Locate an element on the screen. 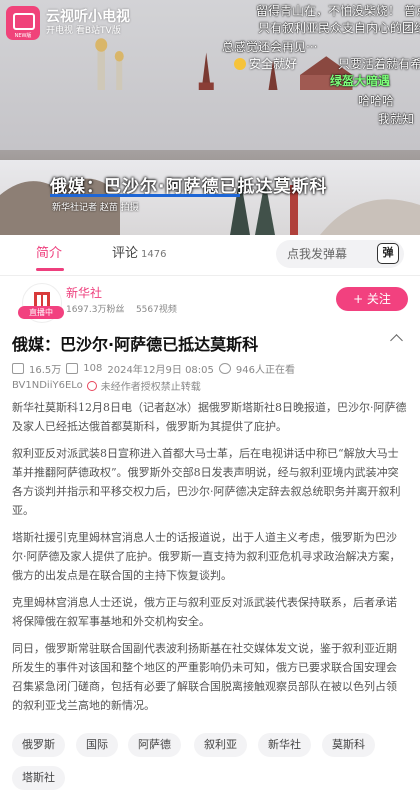 The width and height of the screenshot is (420, 800). danmu-toggle-icon: 弹 is located at coordinates (388, 253).